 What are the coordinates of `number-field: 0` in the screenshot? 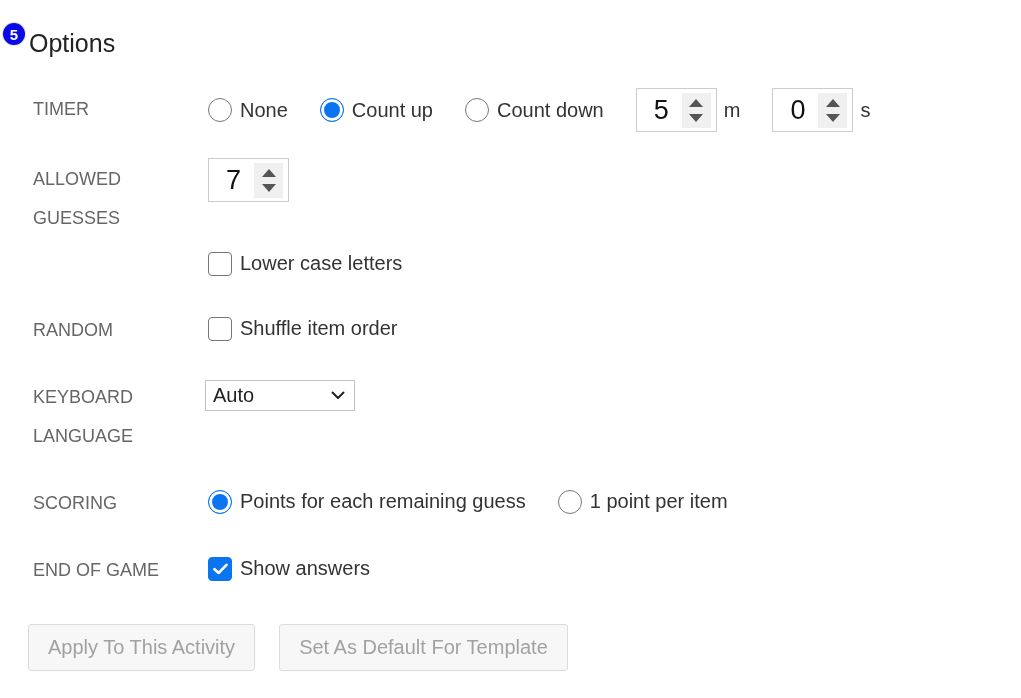 It's located at (813, 110).